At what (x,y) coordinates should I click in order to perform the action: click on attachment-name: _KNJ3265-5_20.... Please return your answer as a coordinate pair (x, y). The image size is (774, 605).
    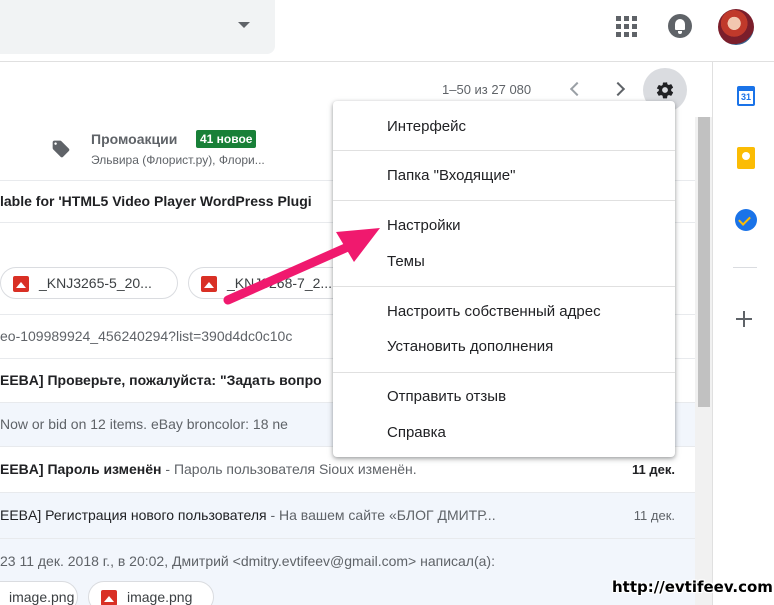
    Looking at the image, I should click on (95, 283).